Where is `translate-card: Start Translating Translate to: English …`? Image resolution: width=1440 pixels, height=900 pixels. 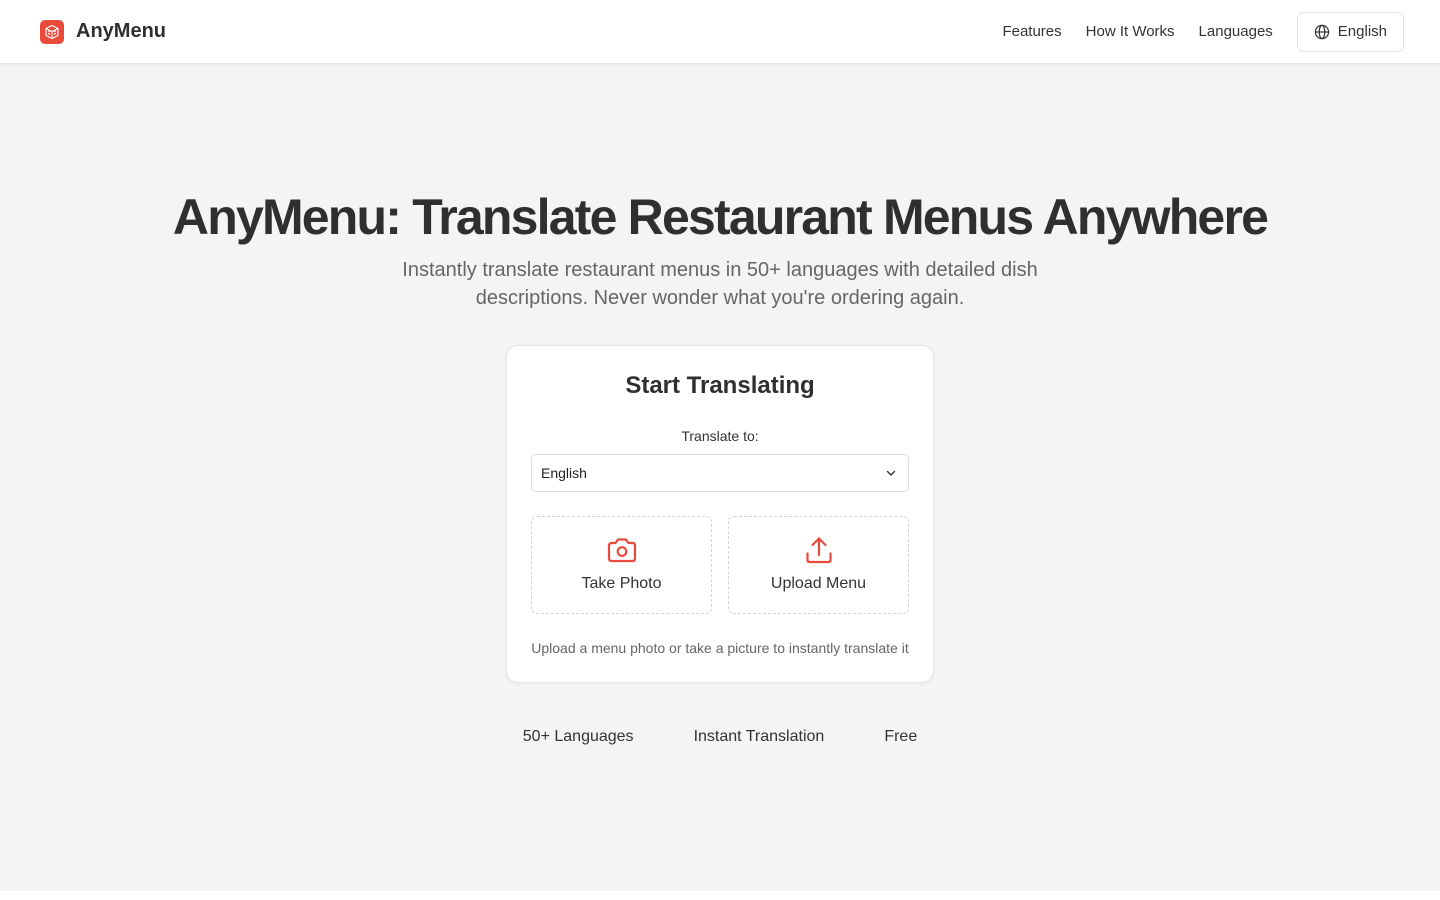
translate-card: Start Translating Translate to: English … is located at coordinates (720, 514).